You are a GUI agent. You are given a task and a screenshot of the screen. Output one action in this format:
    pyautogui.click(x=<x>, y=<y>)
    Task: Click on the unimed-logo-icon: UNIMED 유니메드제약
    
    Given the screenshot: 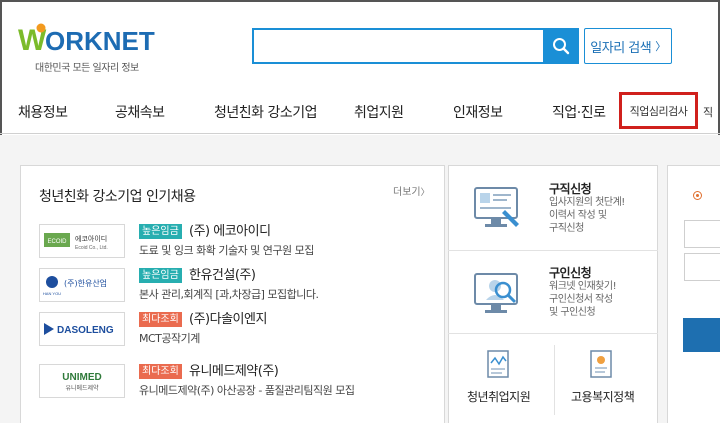 What is the action you would take?
    pyautogui.click(x=81, y=382)
    